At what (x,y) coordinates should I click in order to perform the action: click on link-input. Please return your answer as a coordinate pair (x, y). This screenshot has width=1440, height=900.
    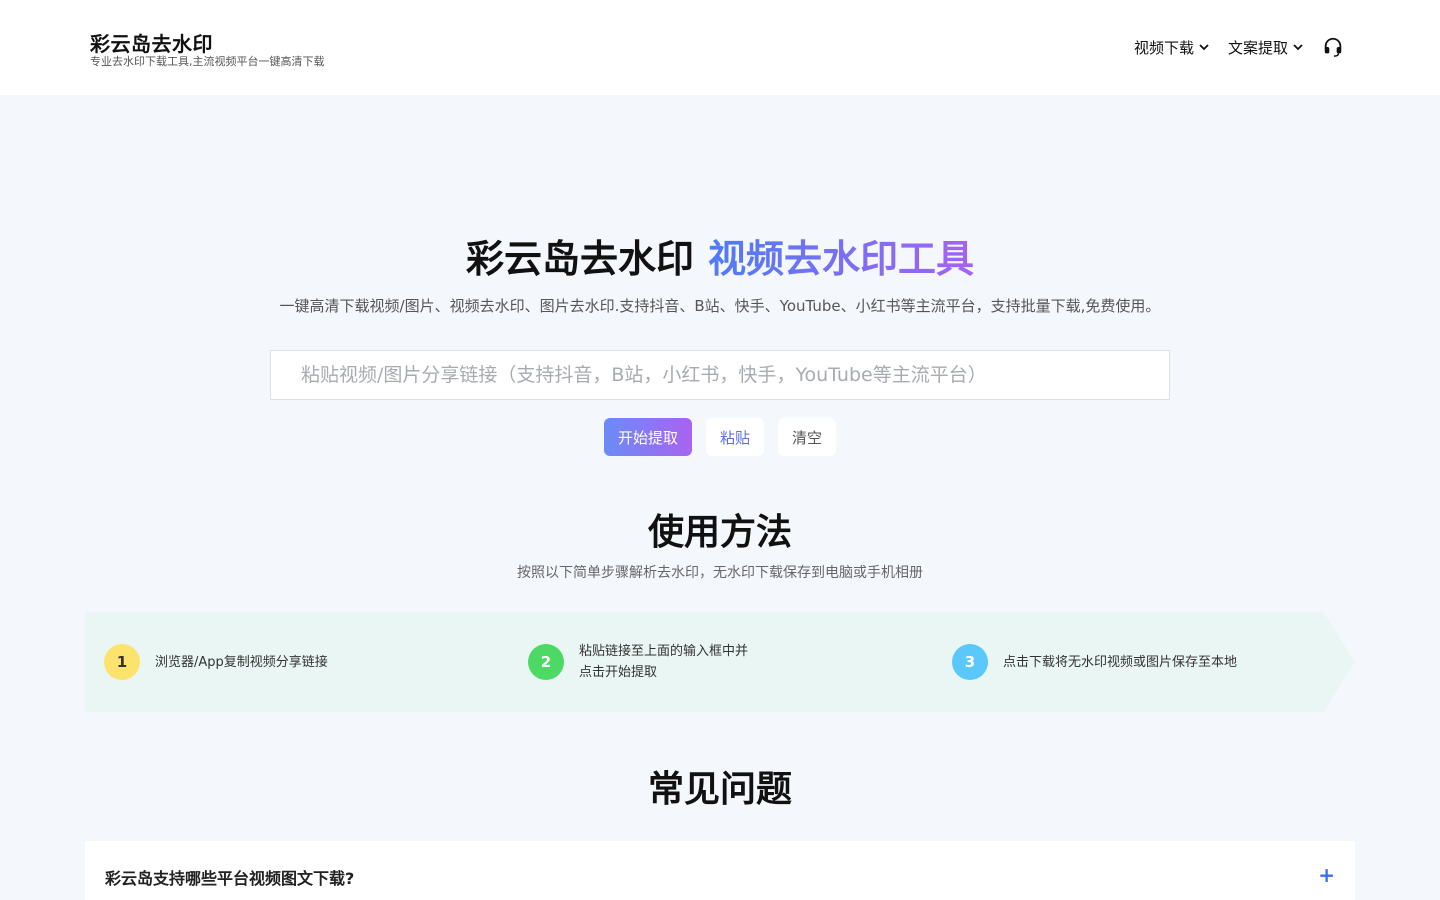
    Looking at the image, I should click on (720, 375).